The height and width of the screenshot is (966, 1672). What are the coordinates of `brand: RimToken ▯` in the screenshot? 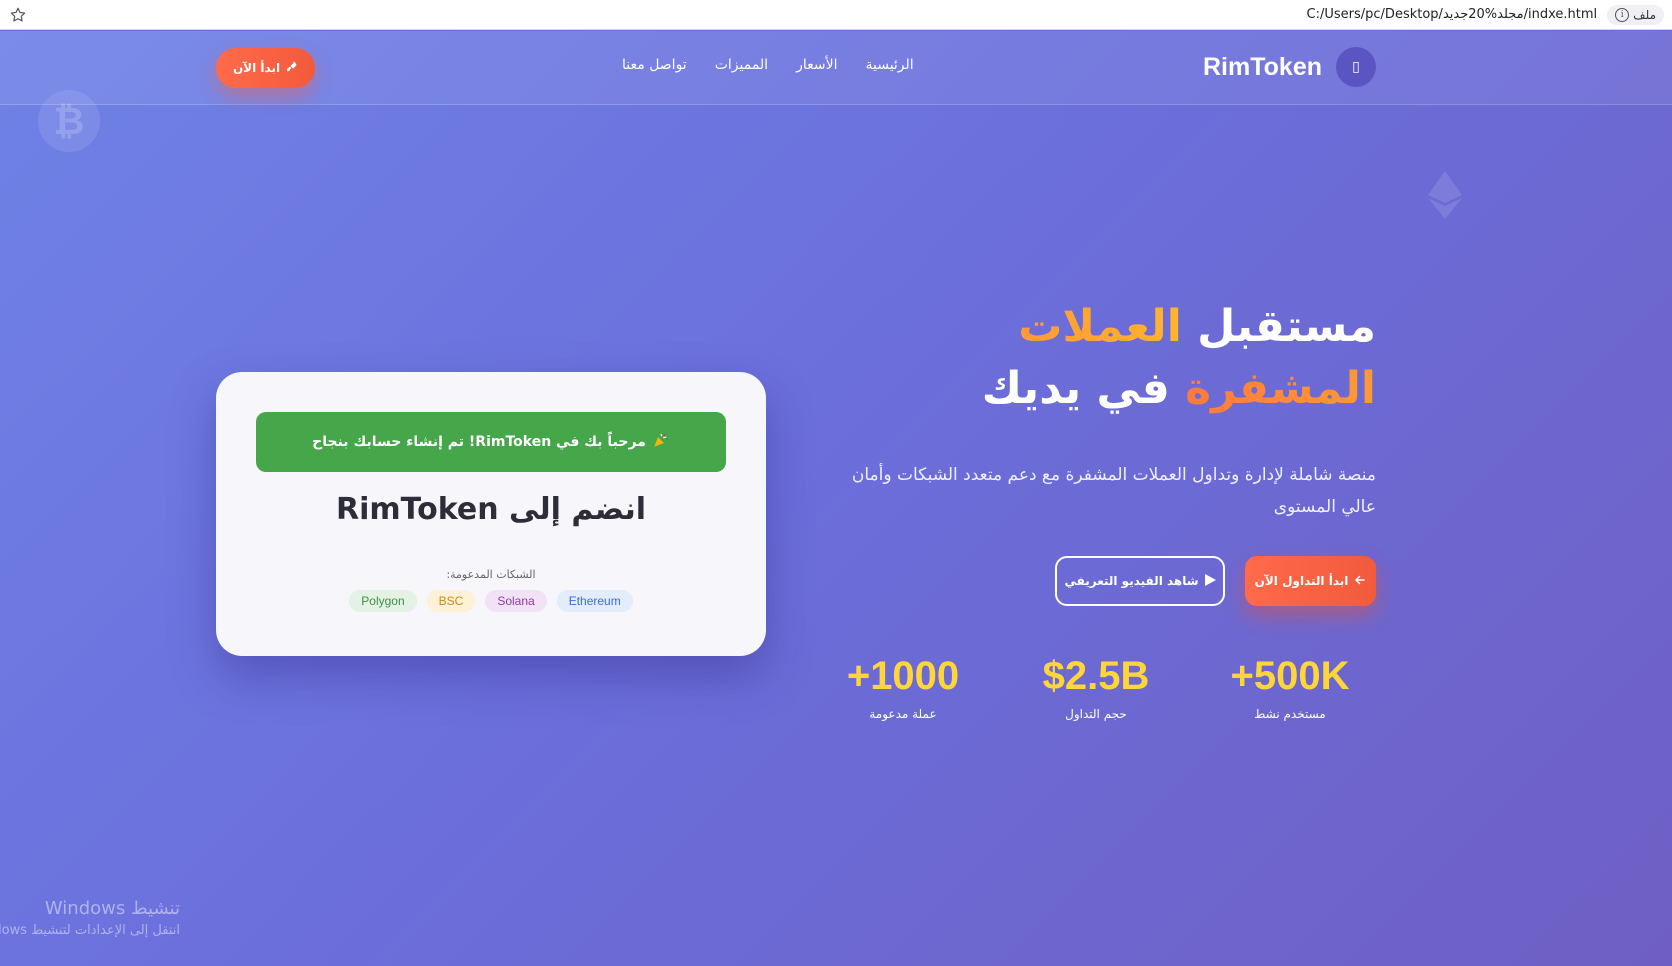 It's located at (1289, 67).